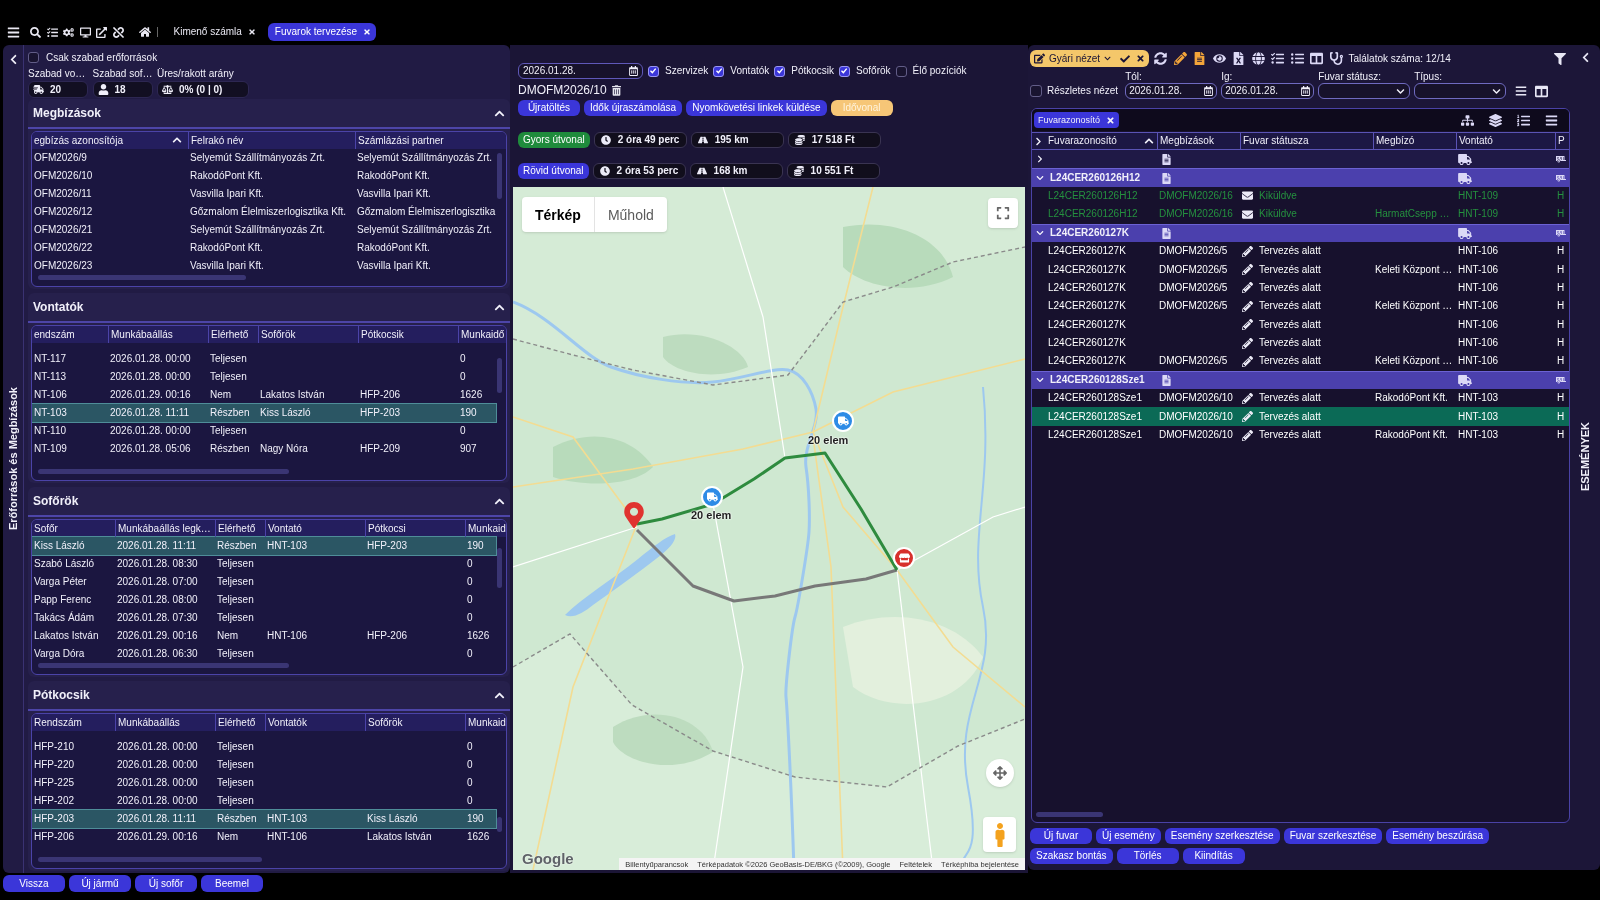 The image size is (1600, 900). What do you see at coordinates (1219, 58) in the screenshot?
I see `eye-icon` at bounding box center [1219, 58].